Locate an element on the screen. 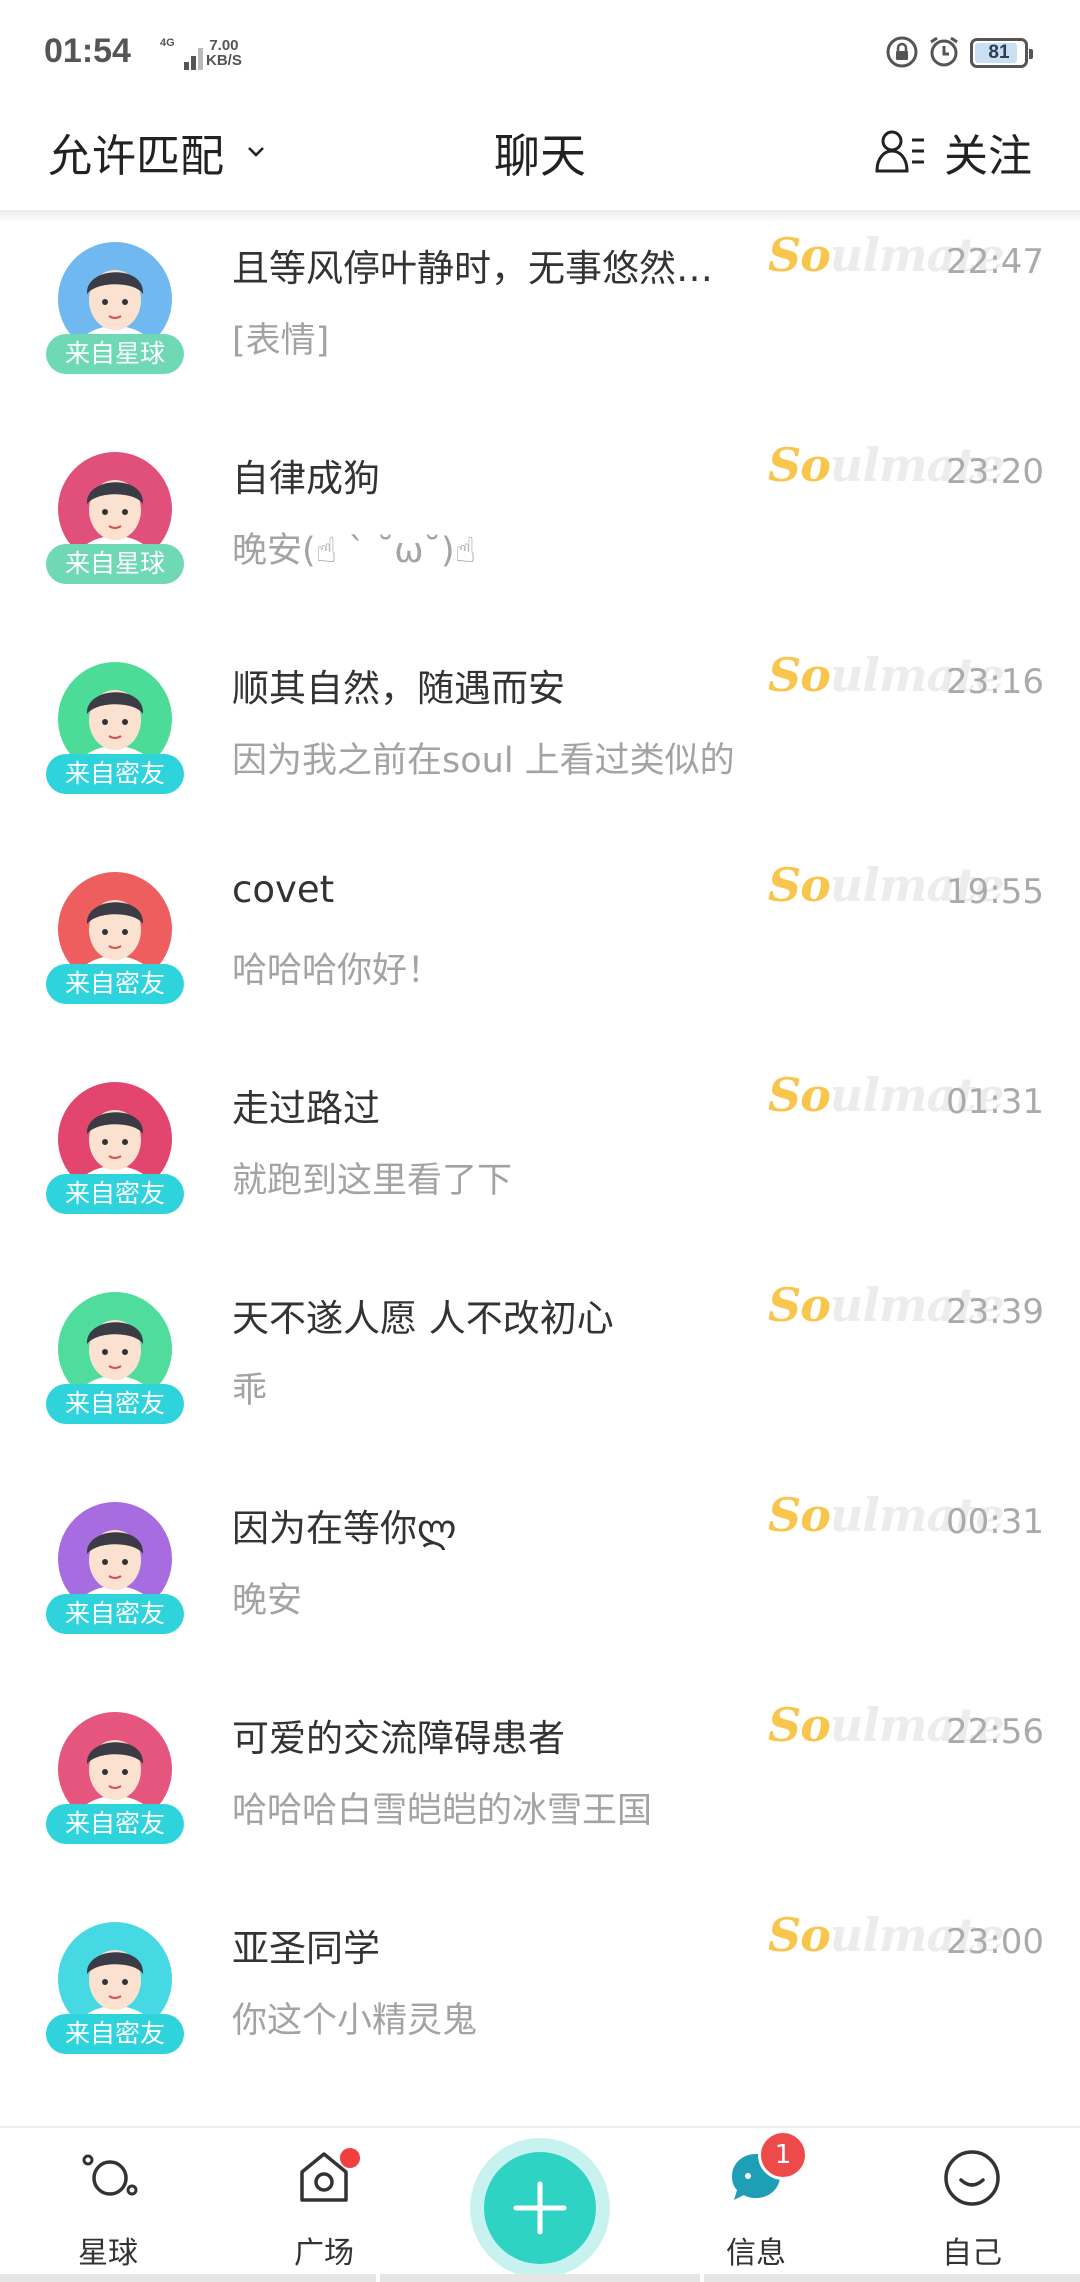  nav-message-label: 信息 is located at coordinates (756, 2253).